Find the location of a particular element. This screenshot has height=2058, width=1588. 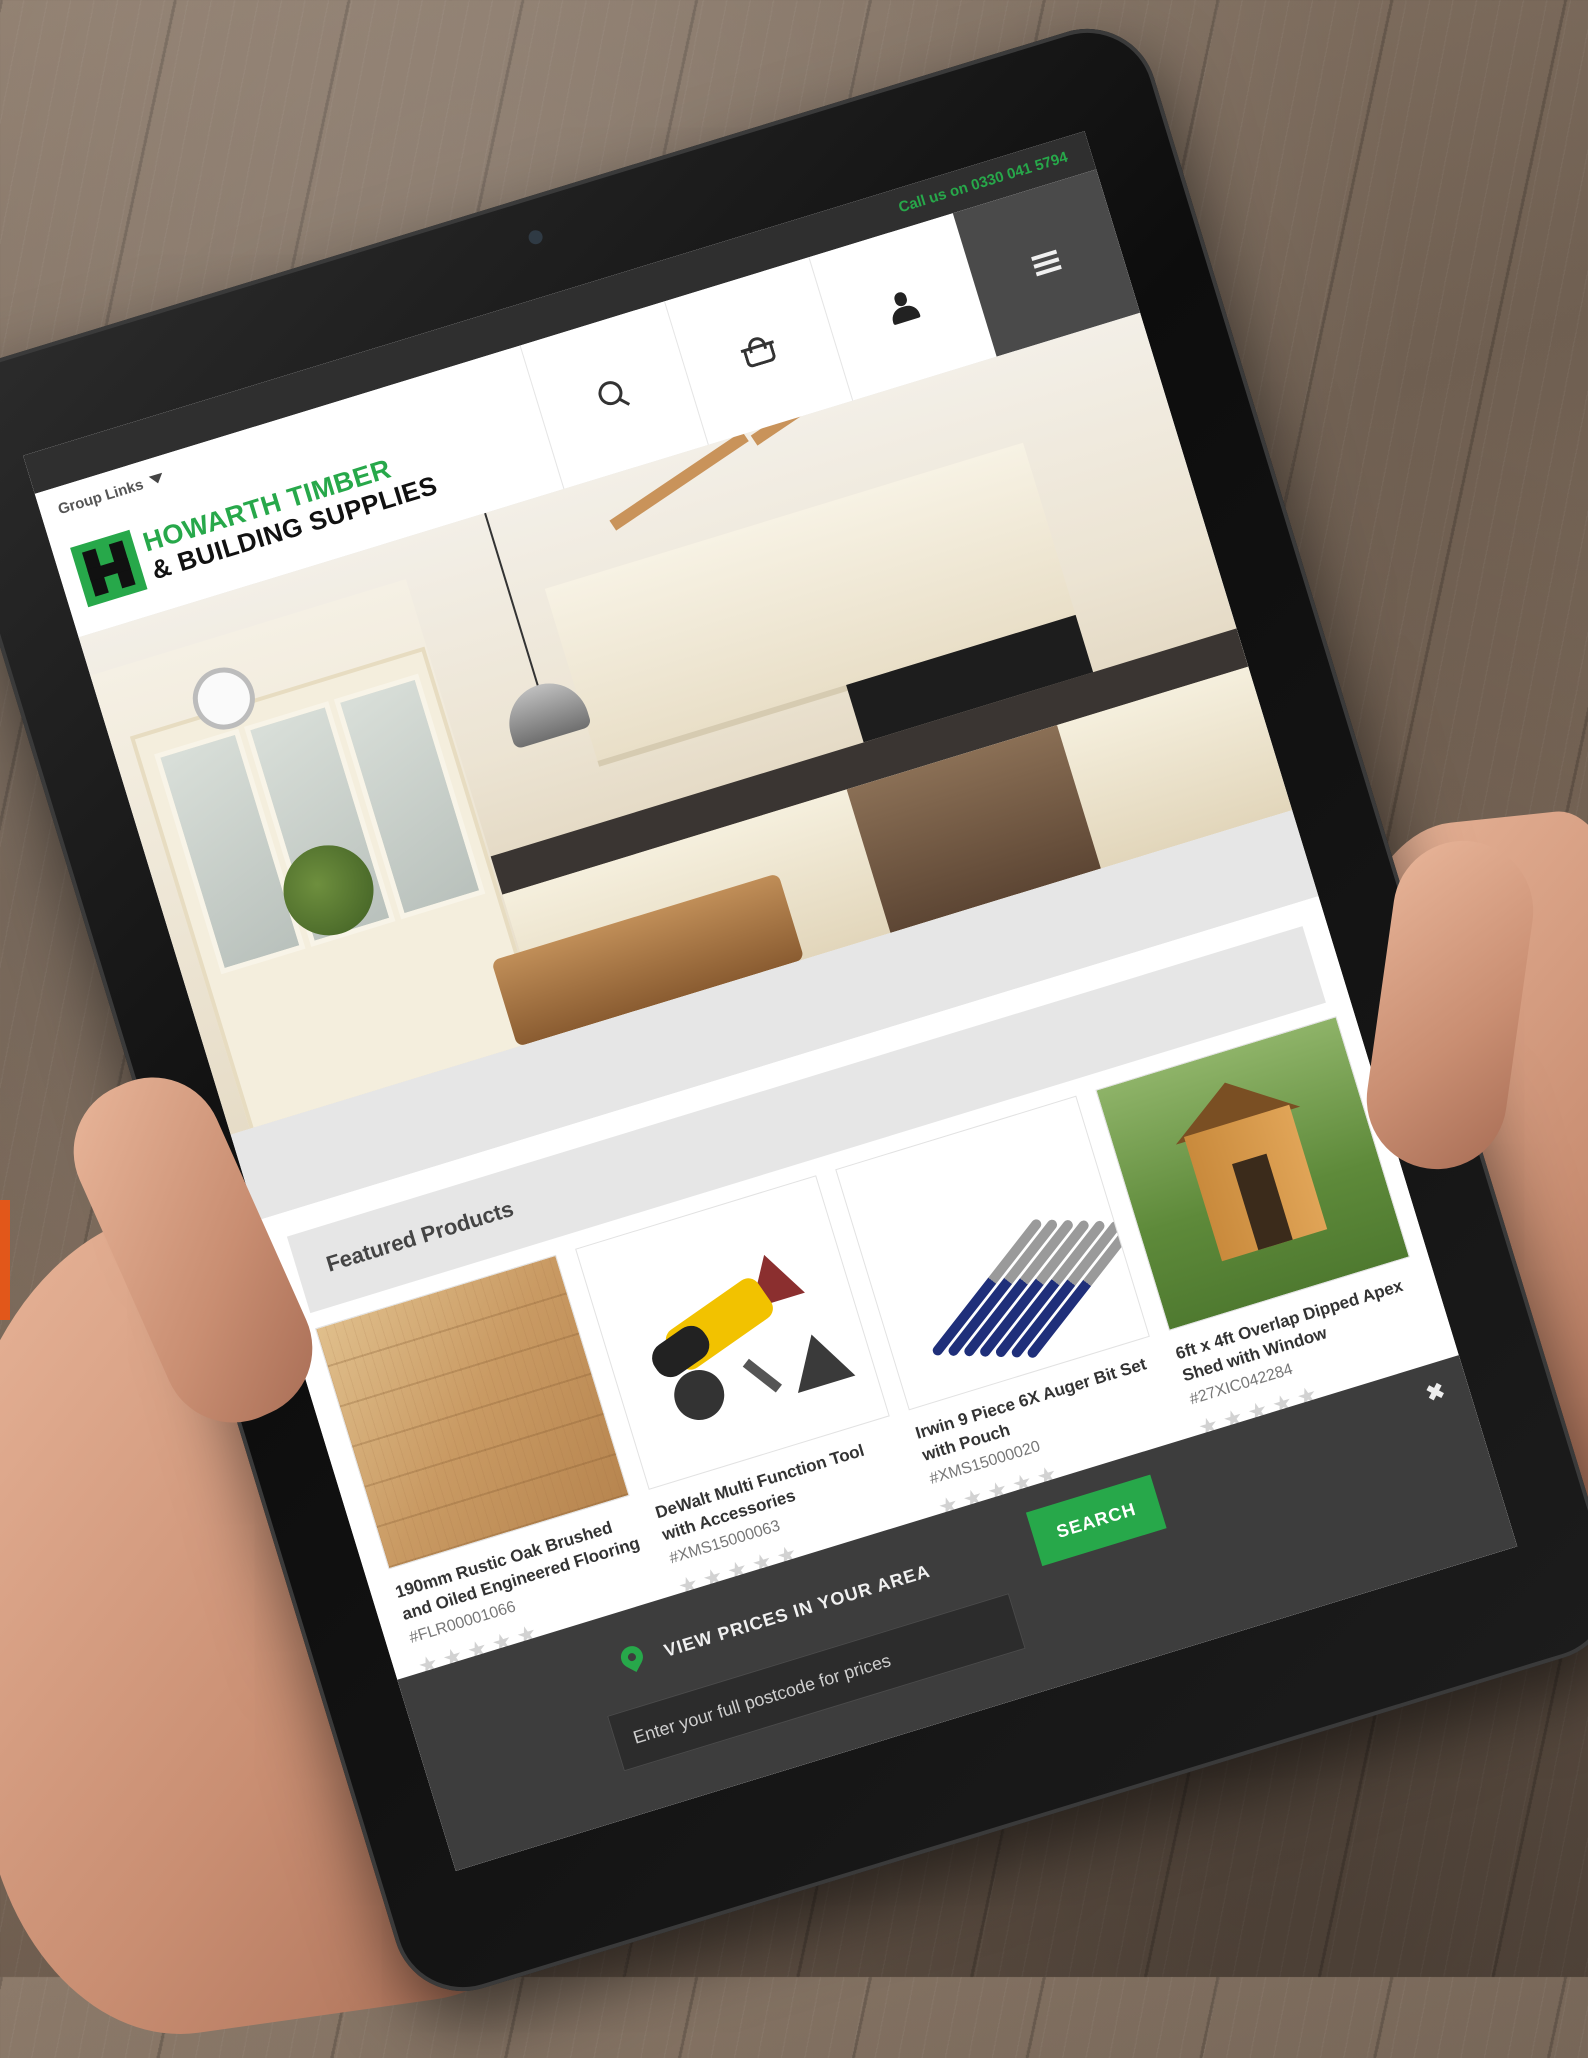

close-icon: ✖ is located at coordinates (1435, 1392).